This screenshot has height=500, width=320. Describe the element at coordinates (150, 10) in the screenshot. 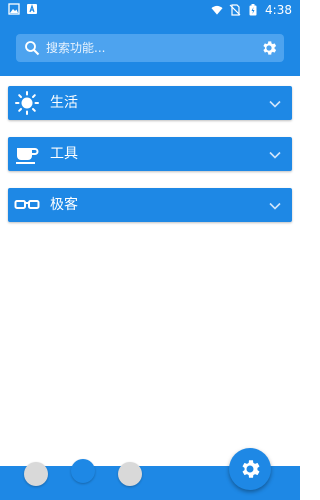

I see `status-bar: 4:38` at that location.